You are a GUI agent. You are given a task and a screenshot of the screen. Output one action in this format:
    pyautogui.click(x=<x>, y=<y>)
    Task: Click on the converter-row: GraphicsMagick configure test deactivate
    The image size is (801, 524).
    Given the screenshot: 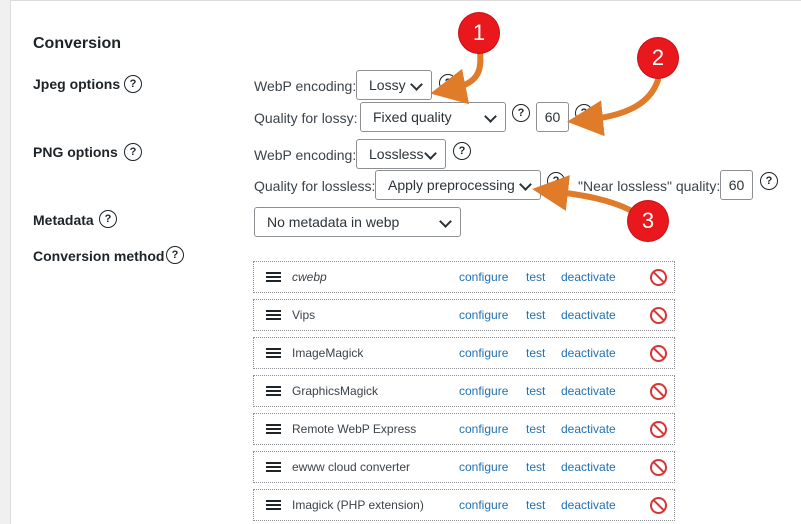 What is the action you would take?
    pyautogui.click(x=464, y=391)
    